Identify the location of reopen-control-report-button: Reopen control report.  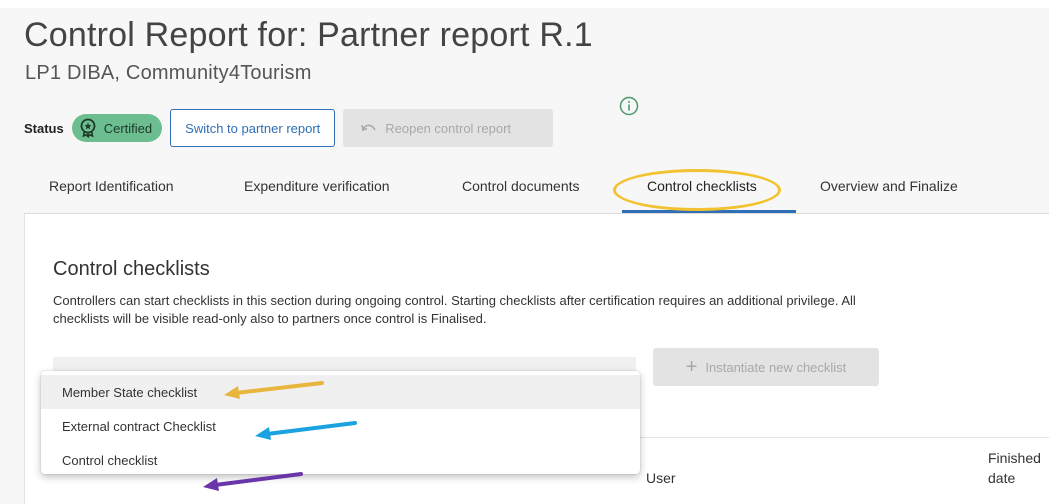
(448, 128).